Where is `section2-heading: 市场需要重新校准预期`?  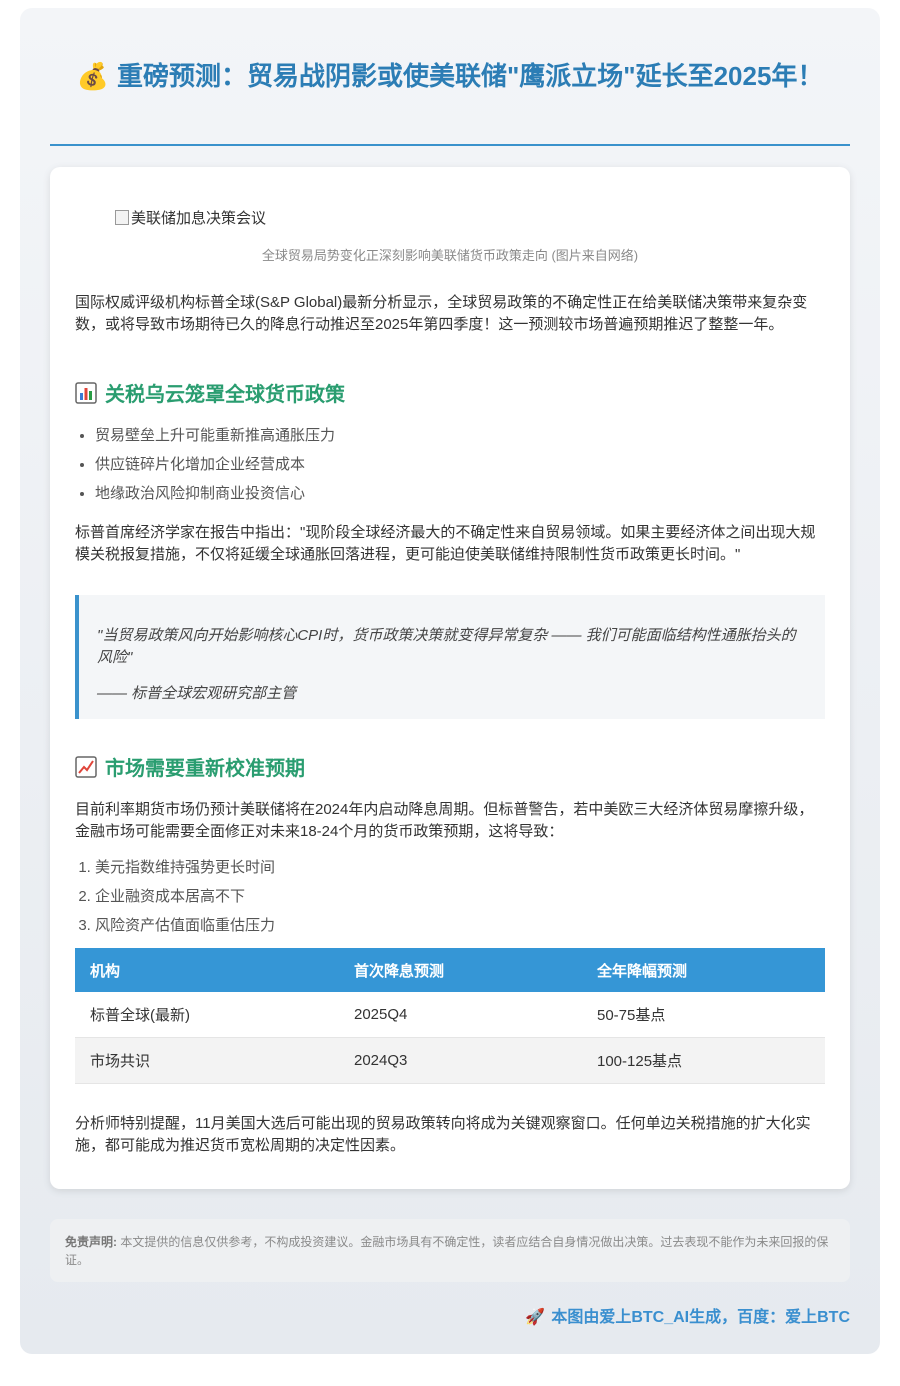 section2-heading: 市场需要重新校准预期 is located at coordinates (190, 769).